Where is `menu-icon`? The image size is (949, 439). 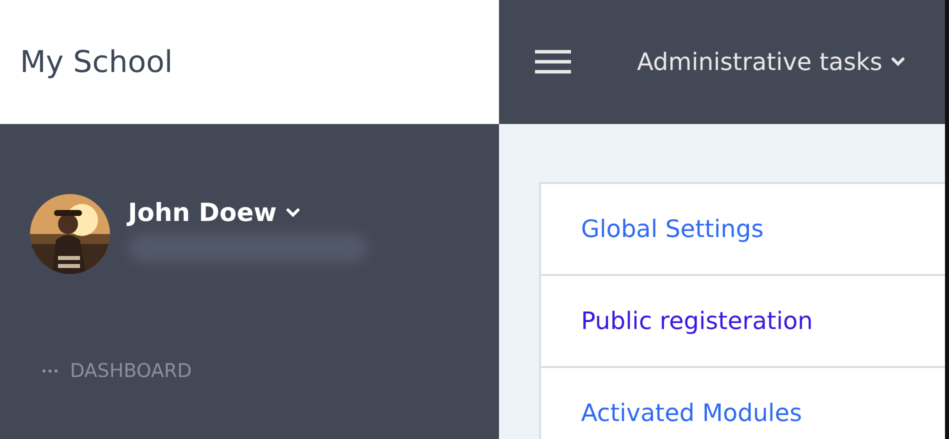 menu-icon is located at coordinates (553, 62).